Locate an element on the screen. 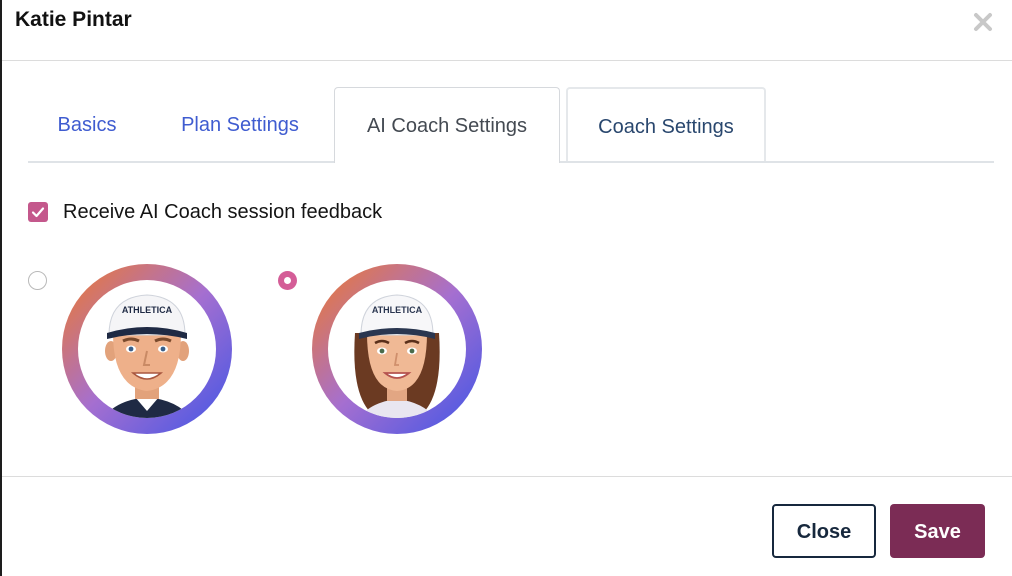 The width and height of the screenshot is (1012, 576). modal-title: Katie Pintar is located at coordinates (73, 19).